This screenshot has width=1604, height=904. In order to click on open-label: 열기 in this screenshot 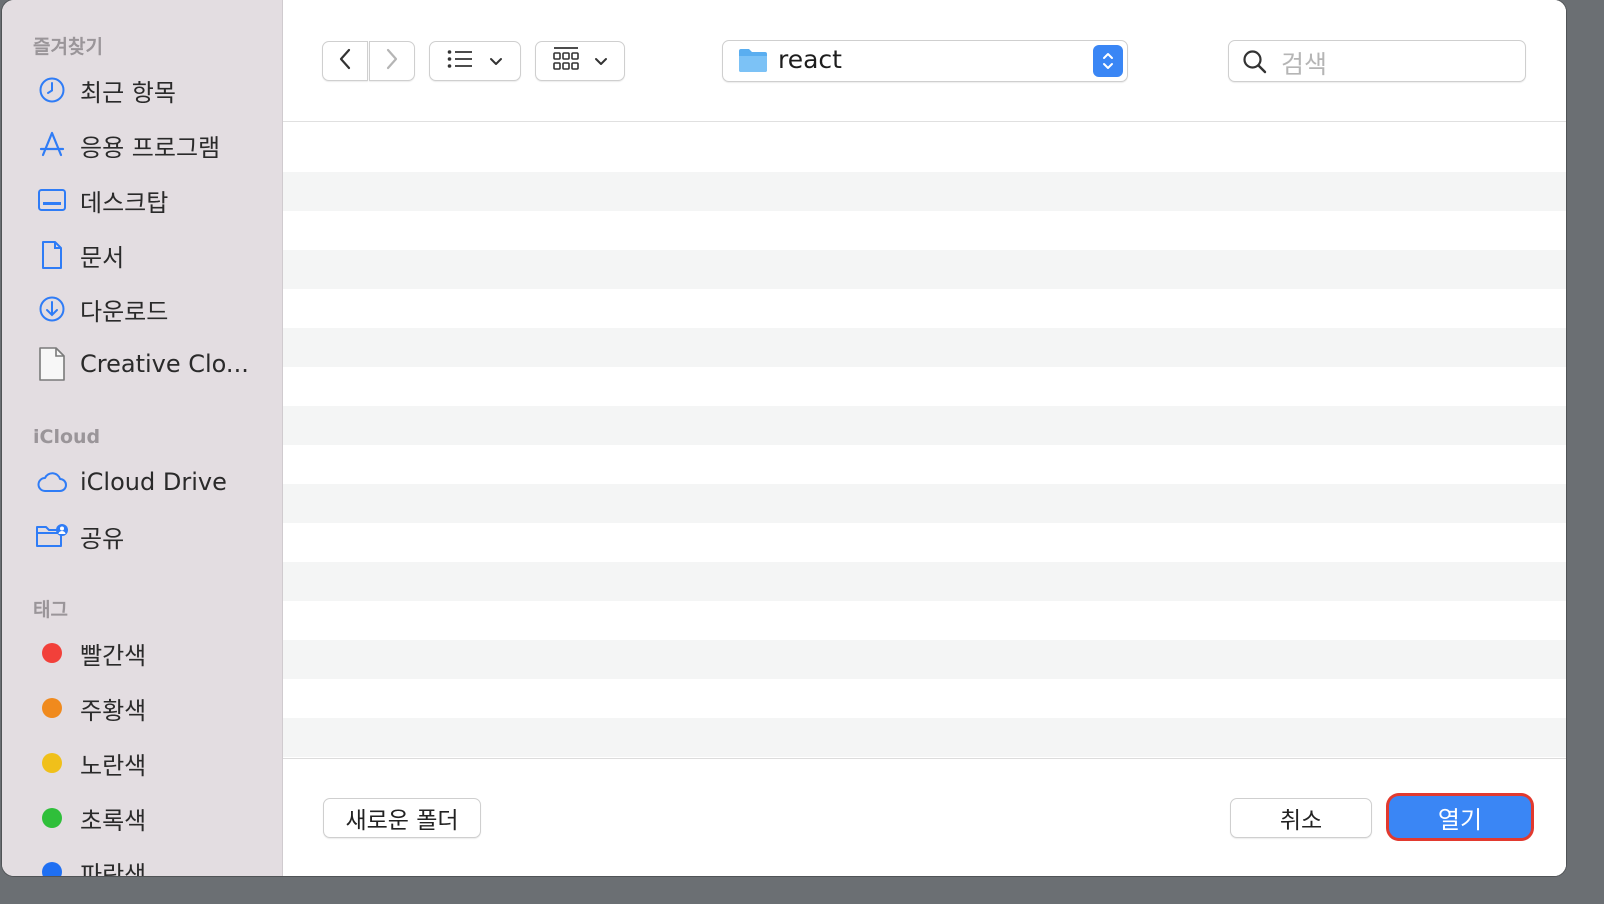, I will do `click(1460, 819)`.